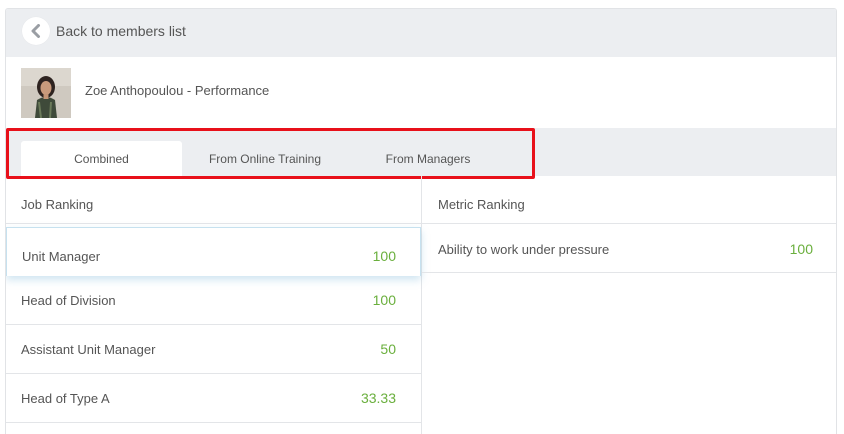 Image resolution: width=844 pixels, height=434 pixels. What do you see at coordinates (629, 200) in the screenshot?
I see `metric-ranking-title: Metric Ranking` at bounding box center [629, 200].